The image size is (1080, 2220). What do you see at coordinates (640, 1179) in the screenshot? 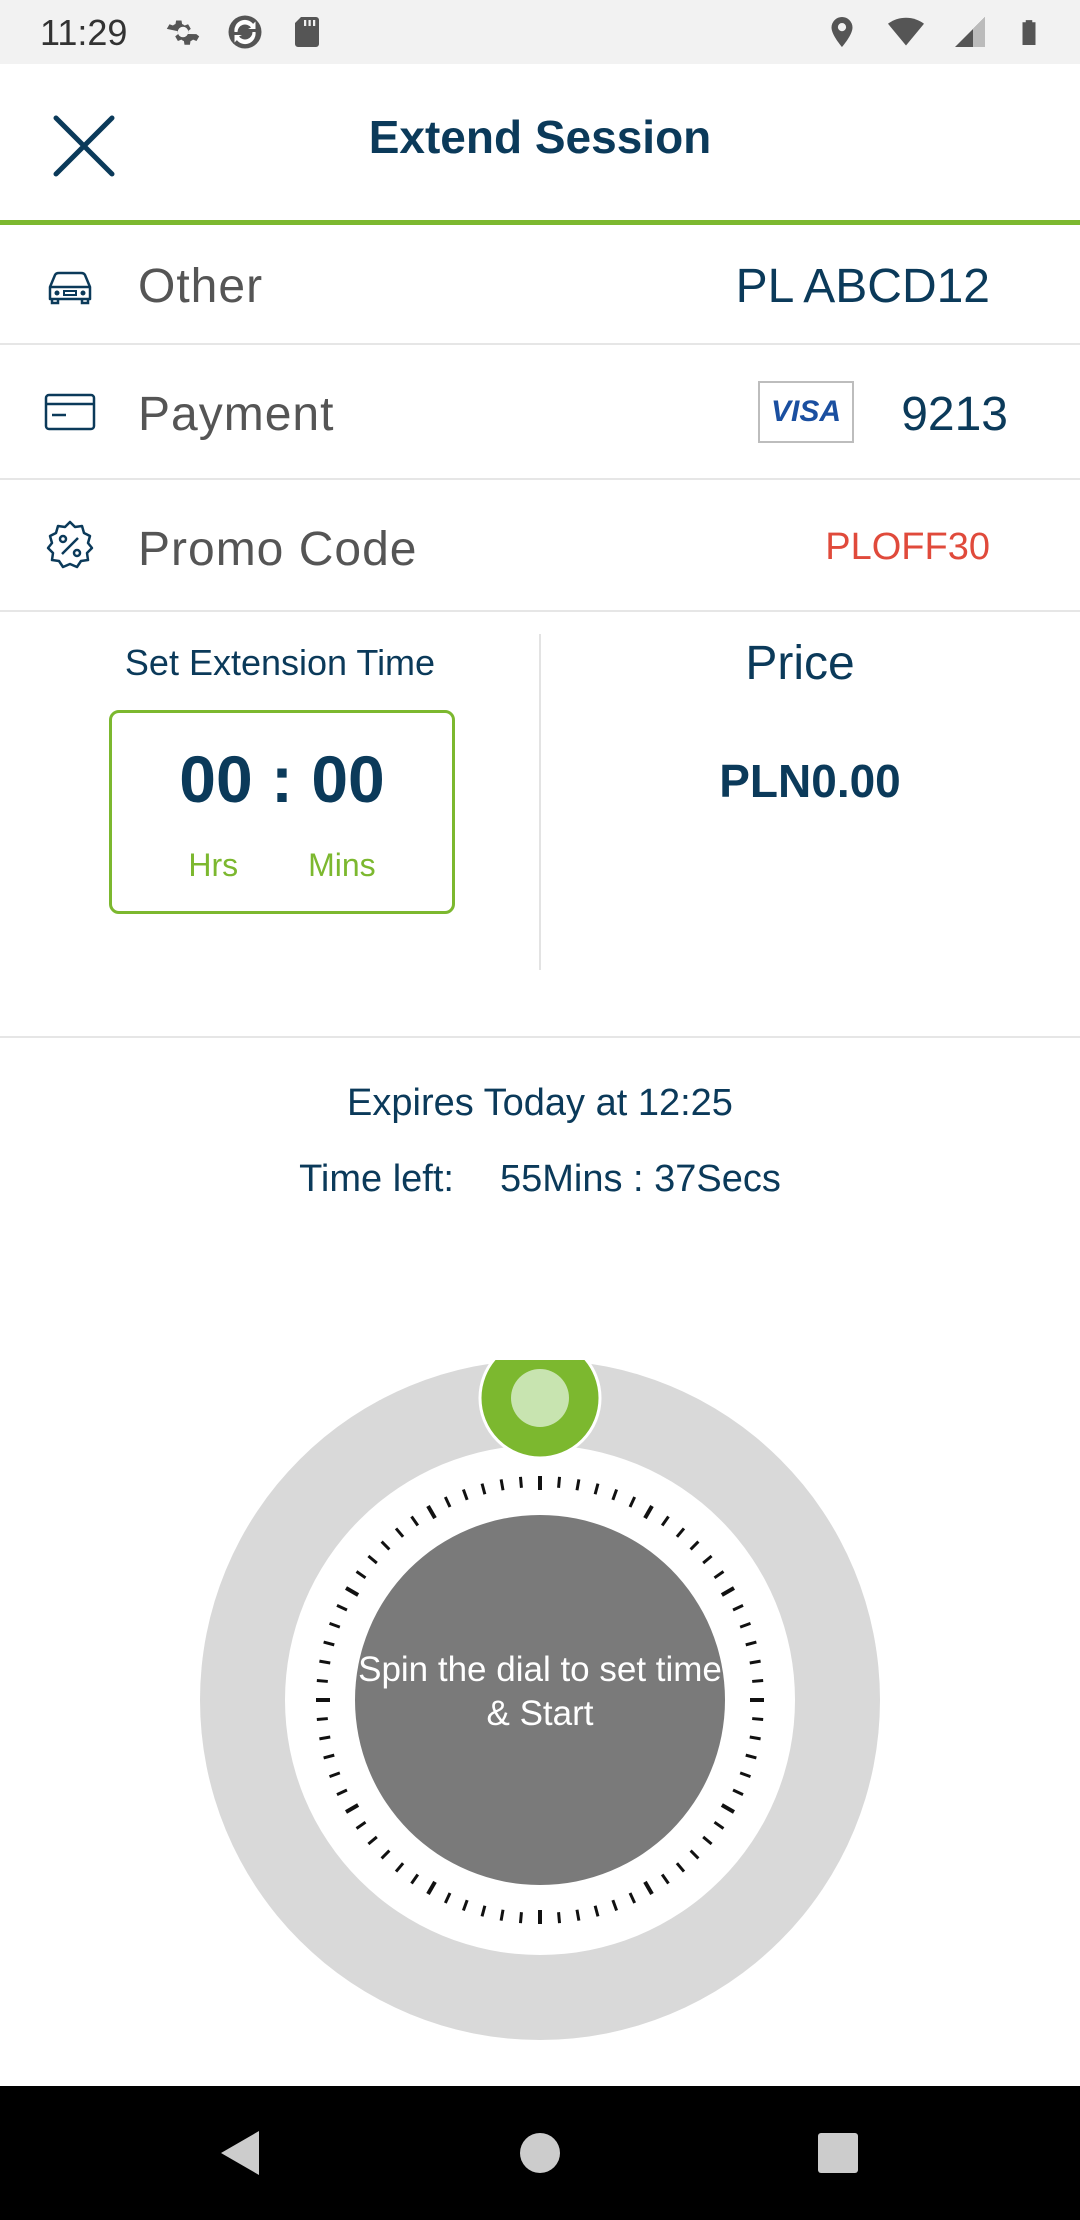
I see `time-left-value: 55Mins : 37Secs` at bounding box center [640, 1179].